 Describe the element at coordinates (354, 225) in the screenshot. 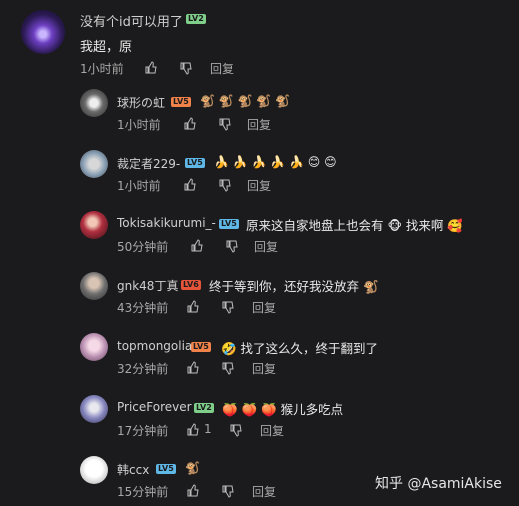

I see `reply-text: 原来这自家地盘上也会有 🐵 找来啊 🥰` at that location.